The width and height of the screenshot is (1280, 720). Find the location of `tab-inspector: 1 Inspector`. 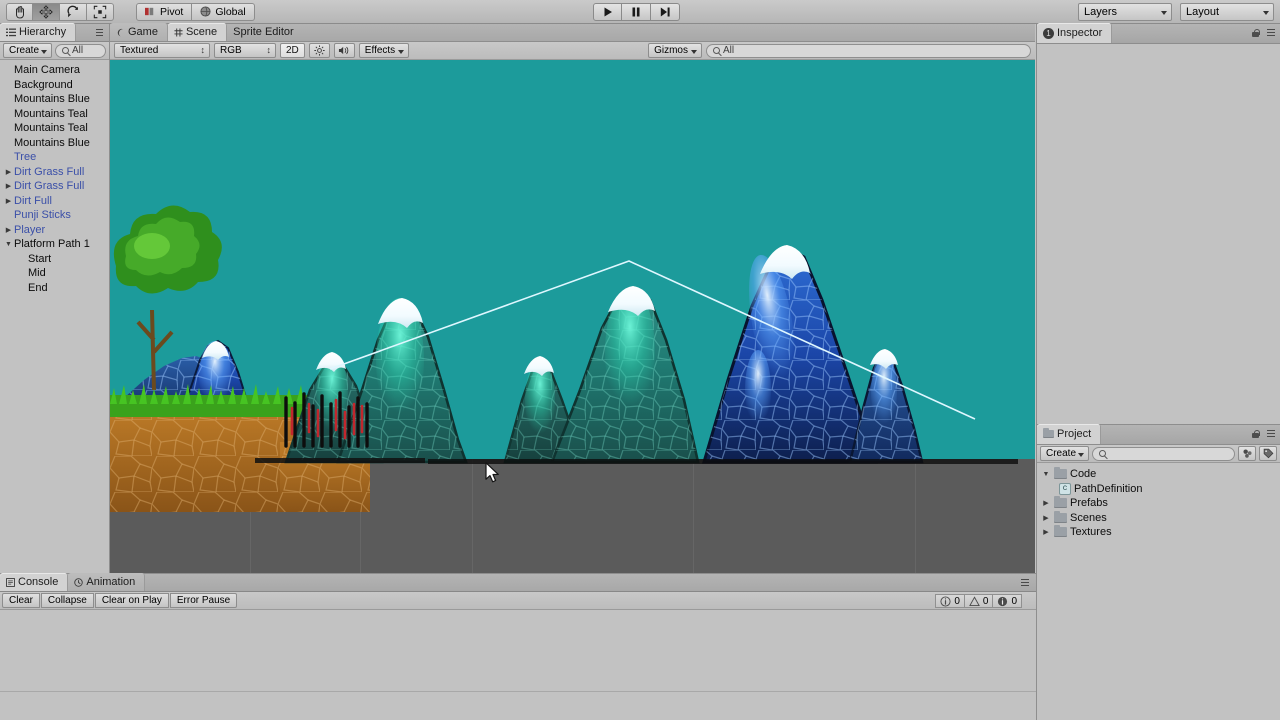

tab-inspector: 1 Inspector is located at coordinates (1075, 33).